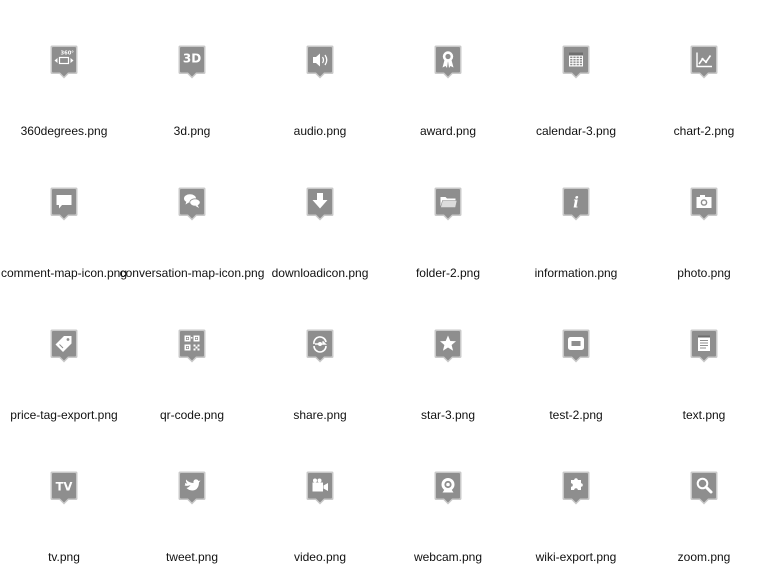 This screenshot has width=768, height=568. I want to click on icon-tile: price-tag-export.png, so click(64, 355).